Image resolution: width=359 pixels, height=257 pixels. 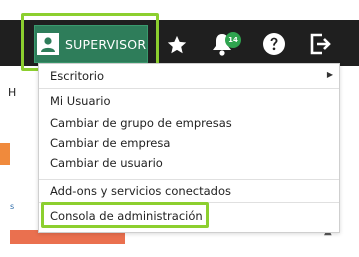 I want to click on highlight-box-consola, so click(x=125, y=215).